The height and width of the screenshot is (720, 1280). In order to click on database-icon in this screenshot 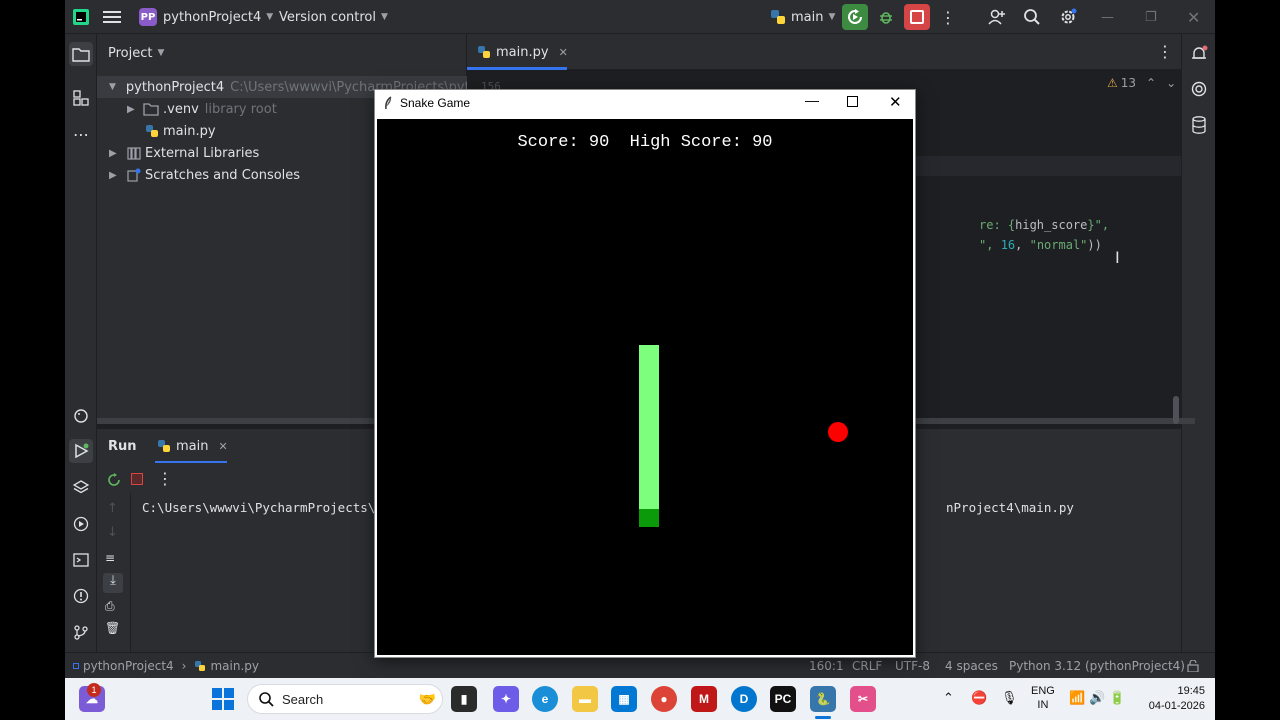, I will do `click(1199, 125)`.